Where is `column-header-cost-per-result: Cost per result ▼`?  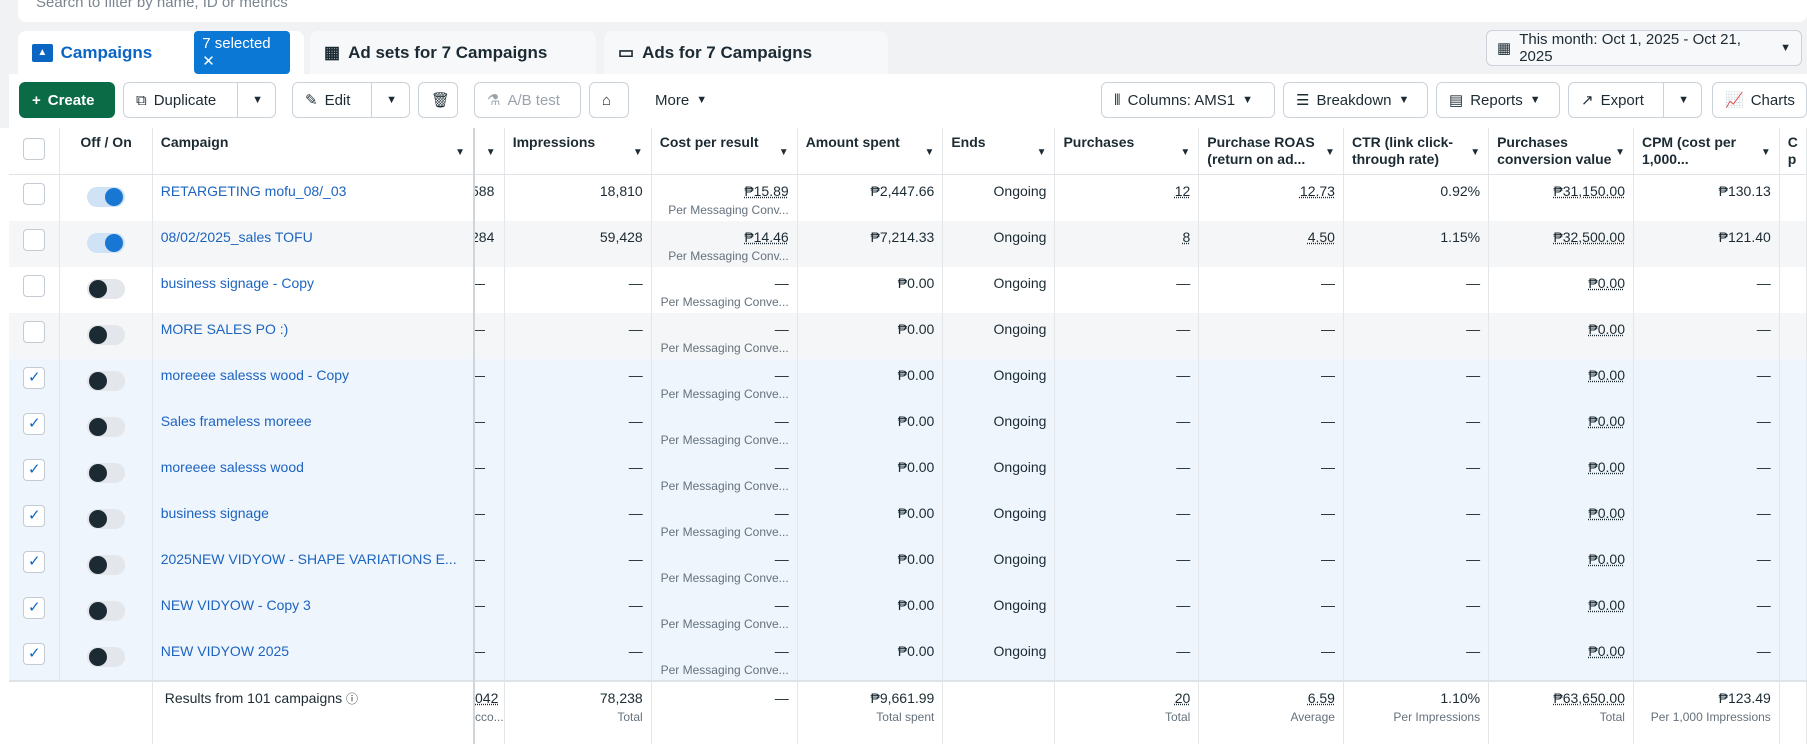 column-header-cost-per-result: Cost per result ▼ is located at coordinates (724, 151).